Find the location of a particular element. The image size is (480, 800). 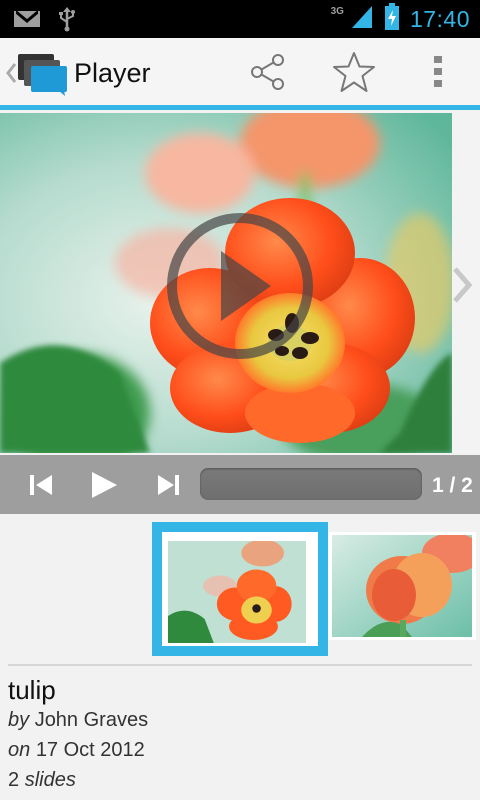

on-label: on is located at coordinates (19, 750).